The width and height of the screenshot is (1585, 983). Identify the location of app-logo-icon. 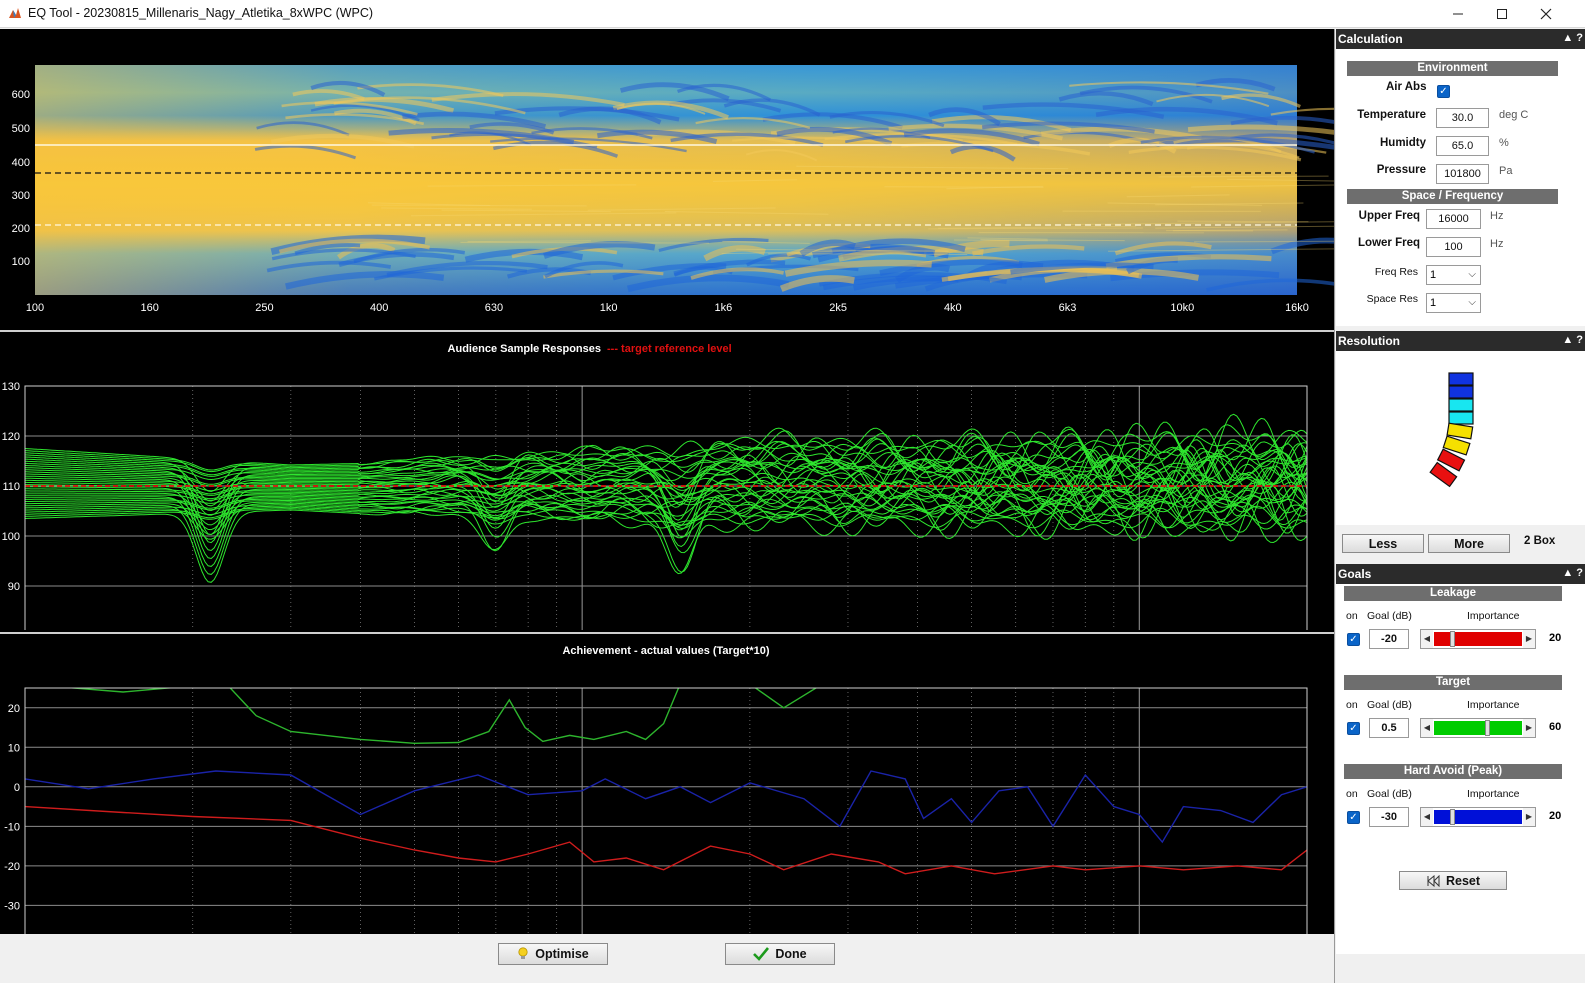
(15, 13).